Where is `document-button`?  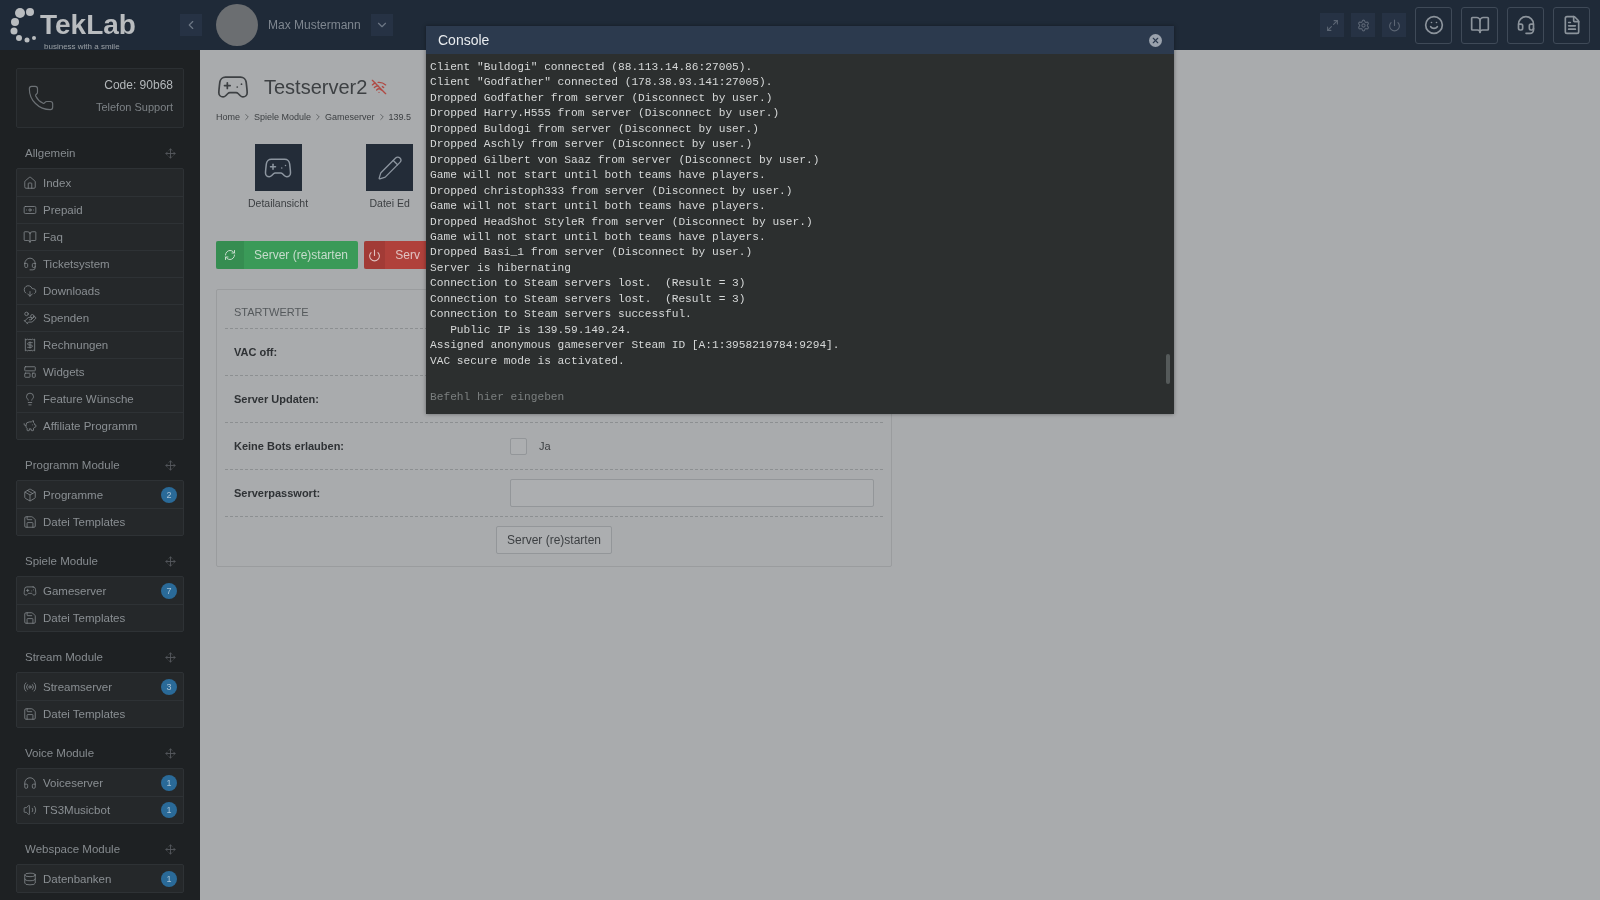
document-button is located at coordinates (1571, 25).